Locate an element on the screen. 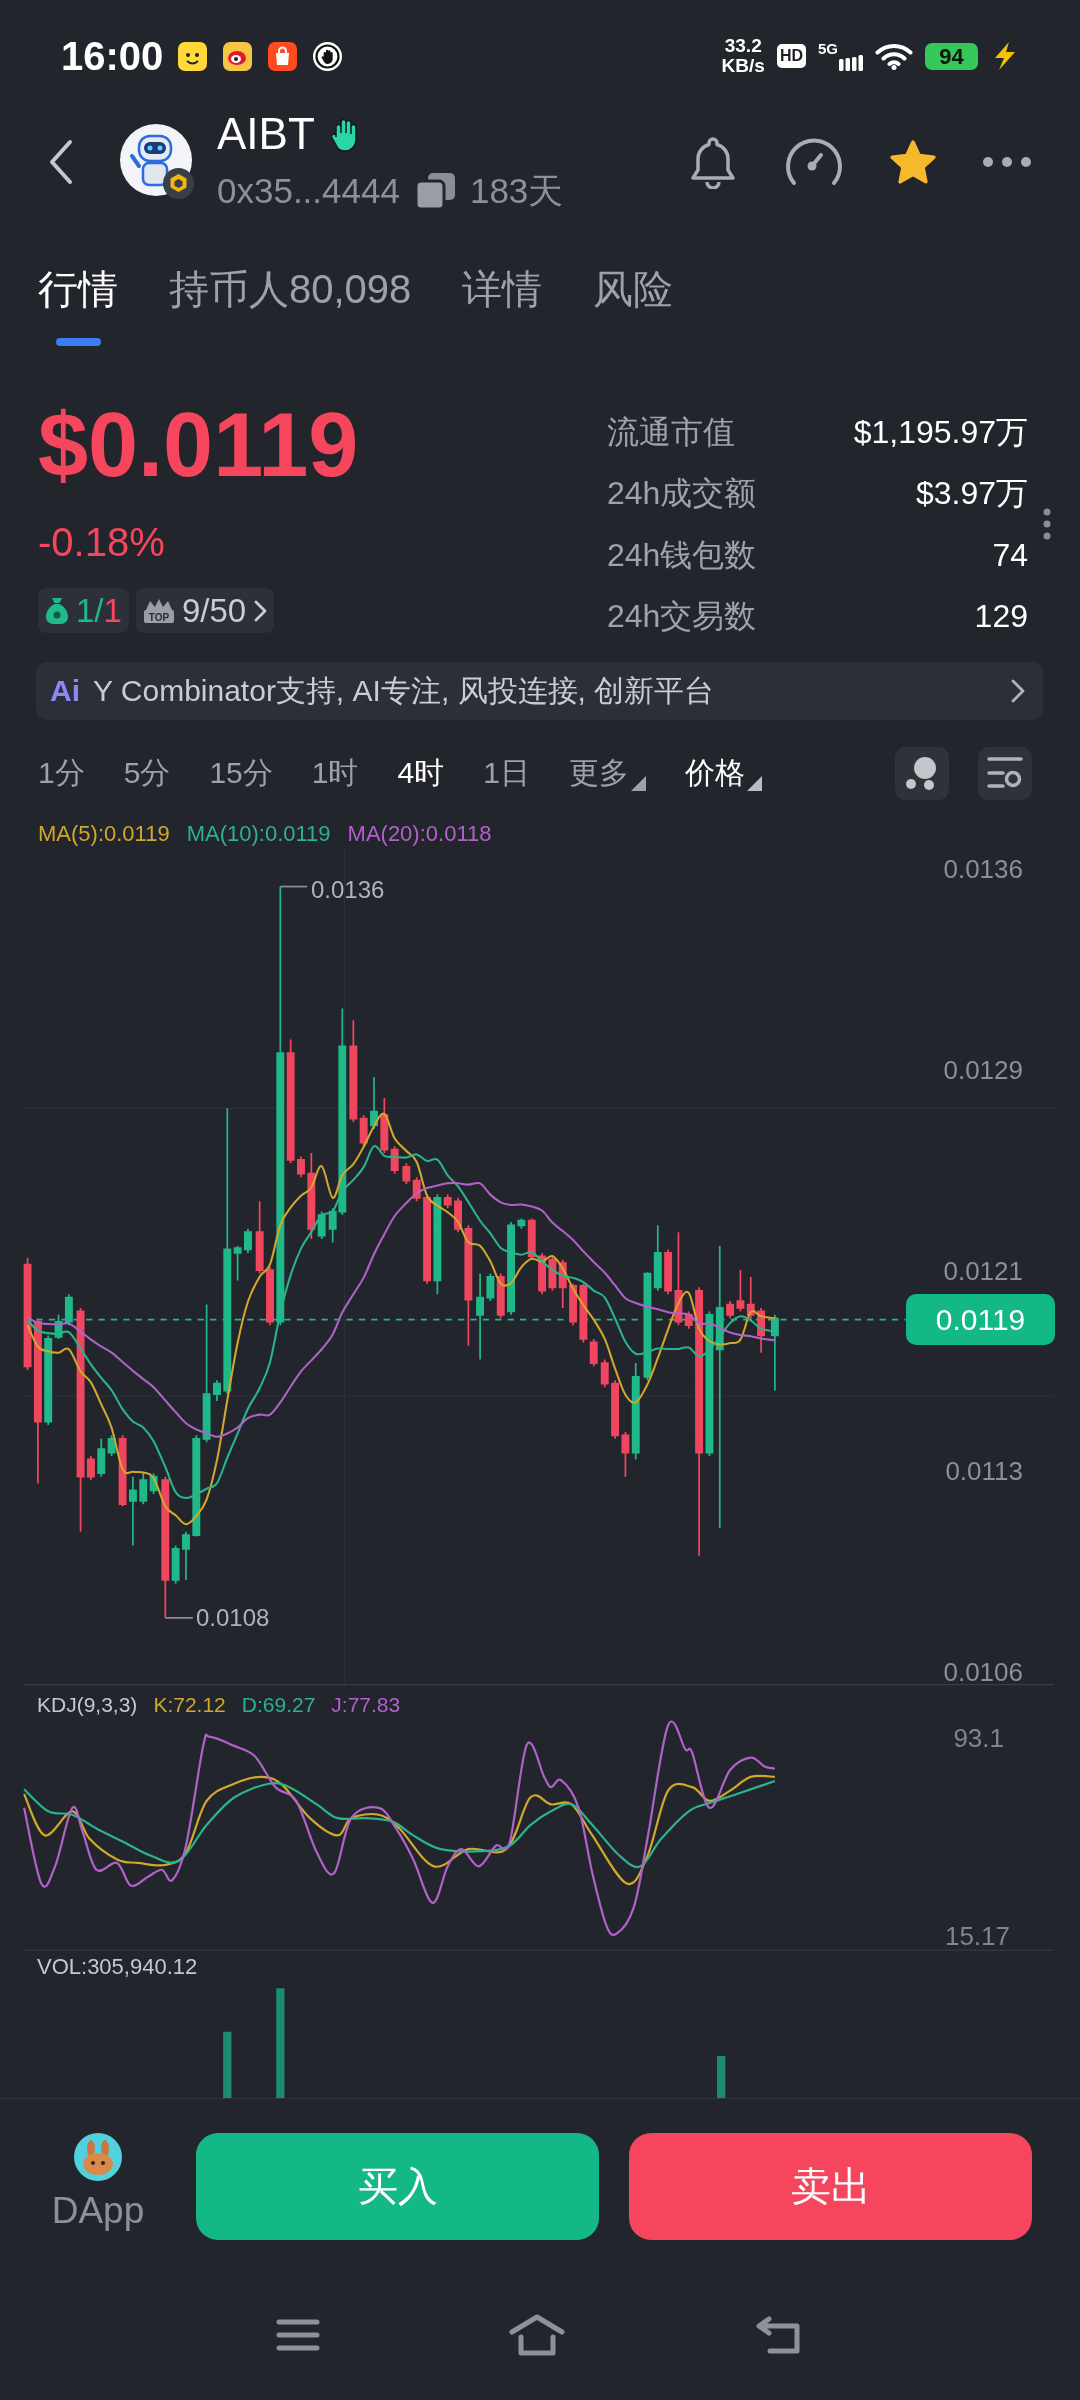 This screenshot has width=1080, height=2400. dropdown-button: 更多 is located at coordinates (607, 773).